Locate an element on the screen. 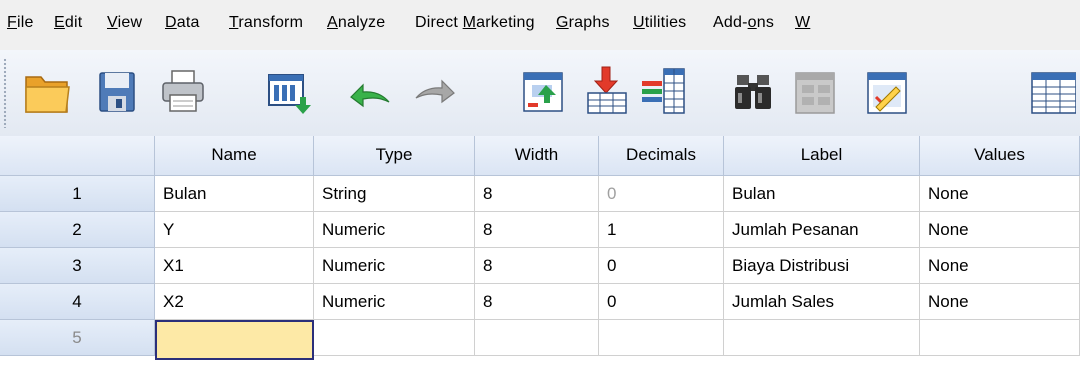 This screenshot has height=368, width=1080. cell-label: Jumlah Sales is located at coordinates (822, 302).